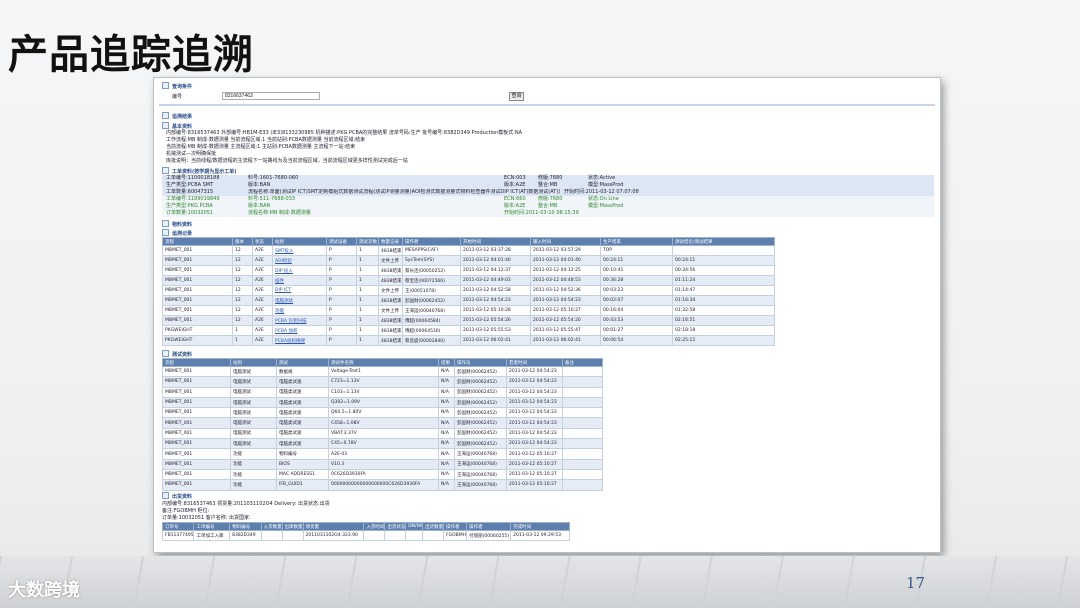 The width and height of the screenshot is (1080, 608). I want to click on column-header: 出库数量, so click(292, 526).